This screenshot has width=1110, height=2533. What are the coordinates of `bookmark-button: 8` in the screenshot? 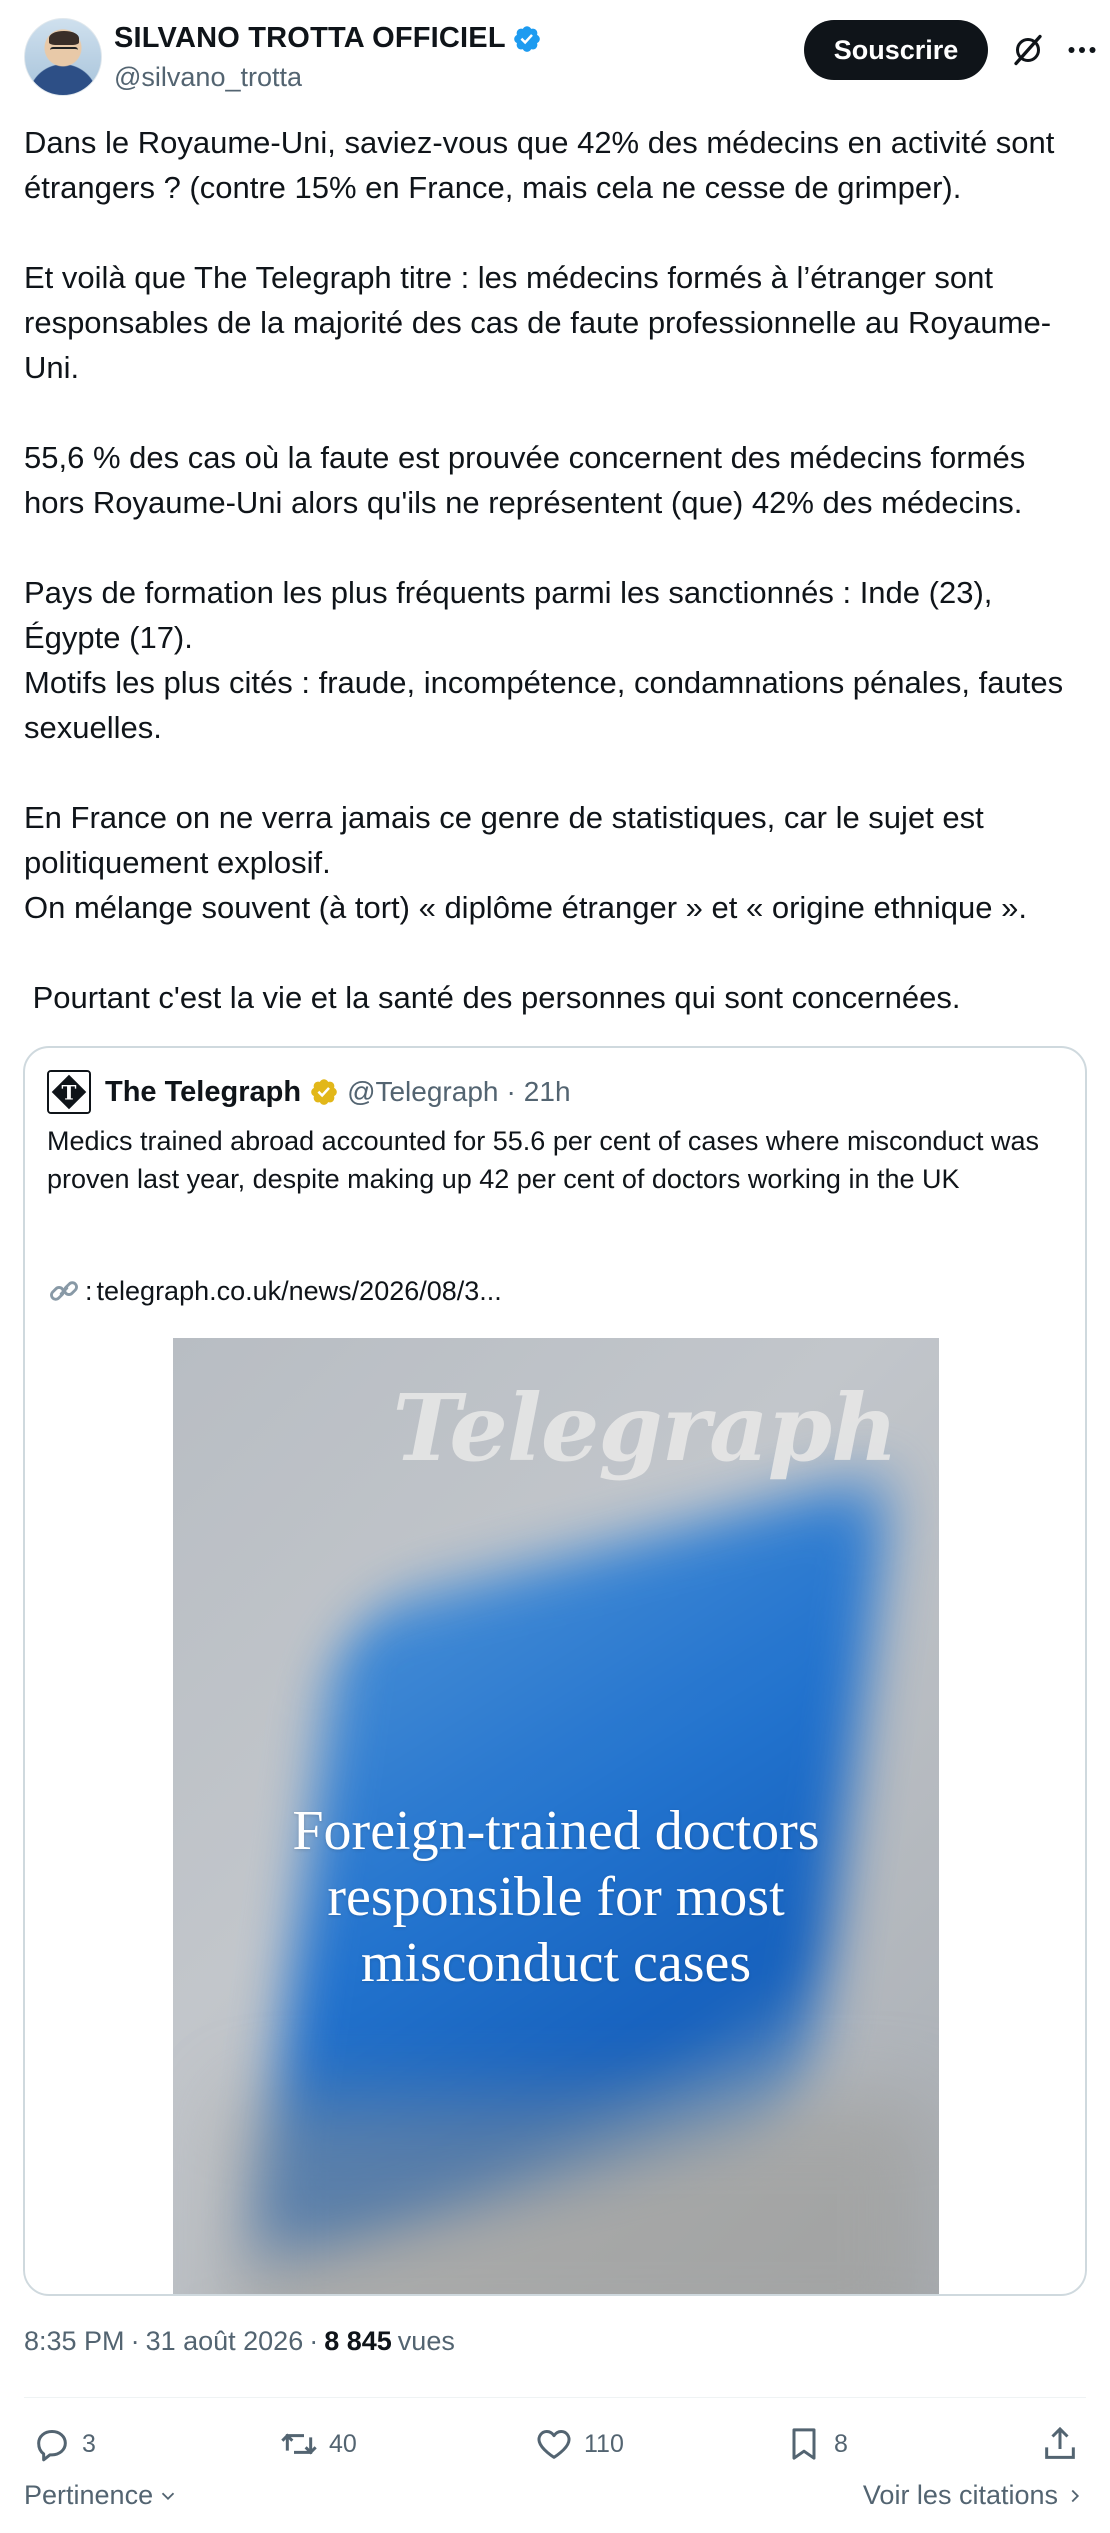 It's located at (816, 2444).